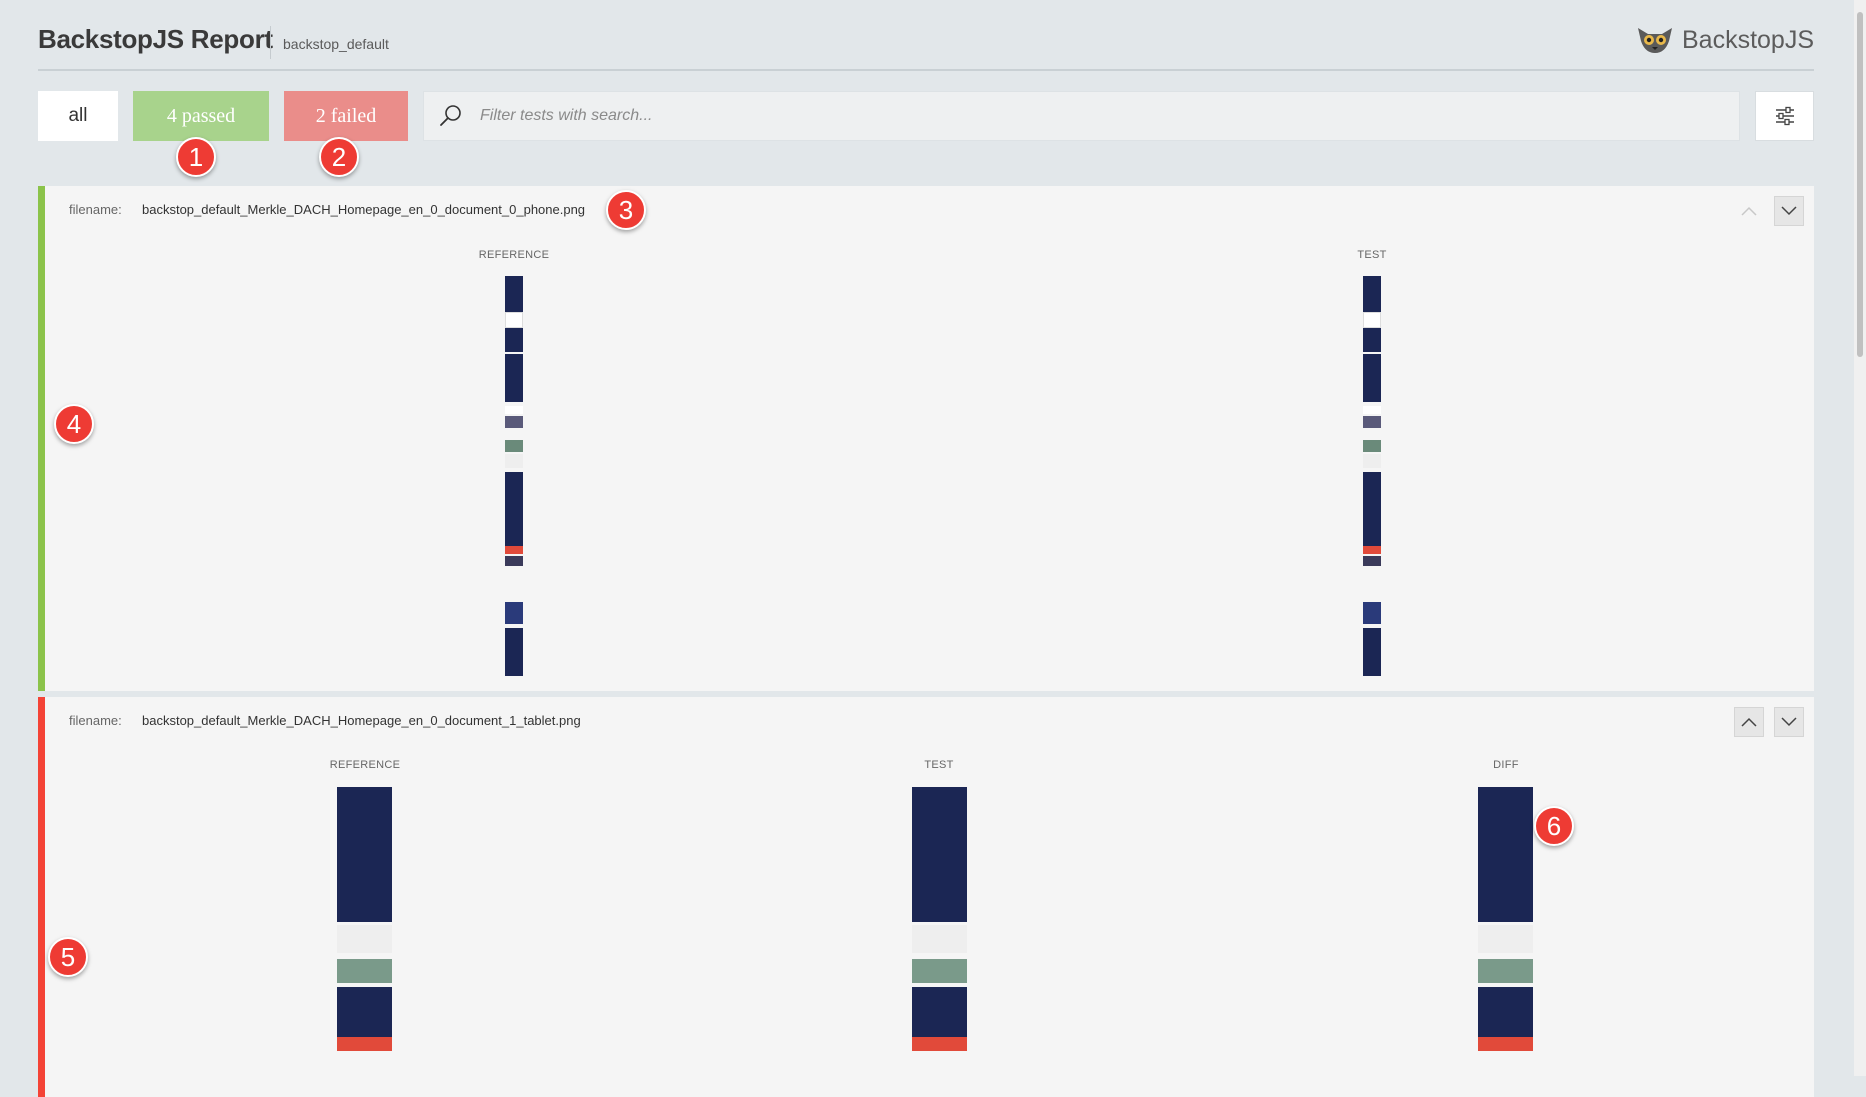 The height and width of the screenshot is (1097, 1866). Describe the element at coordinates (74, 424) in the screenshot. I see `annotation-marker-4: 4` at that location.